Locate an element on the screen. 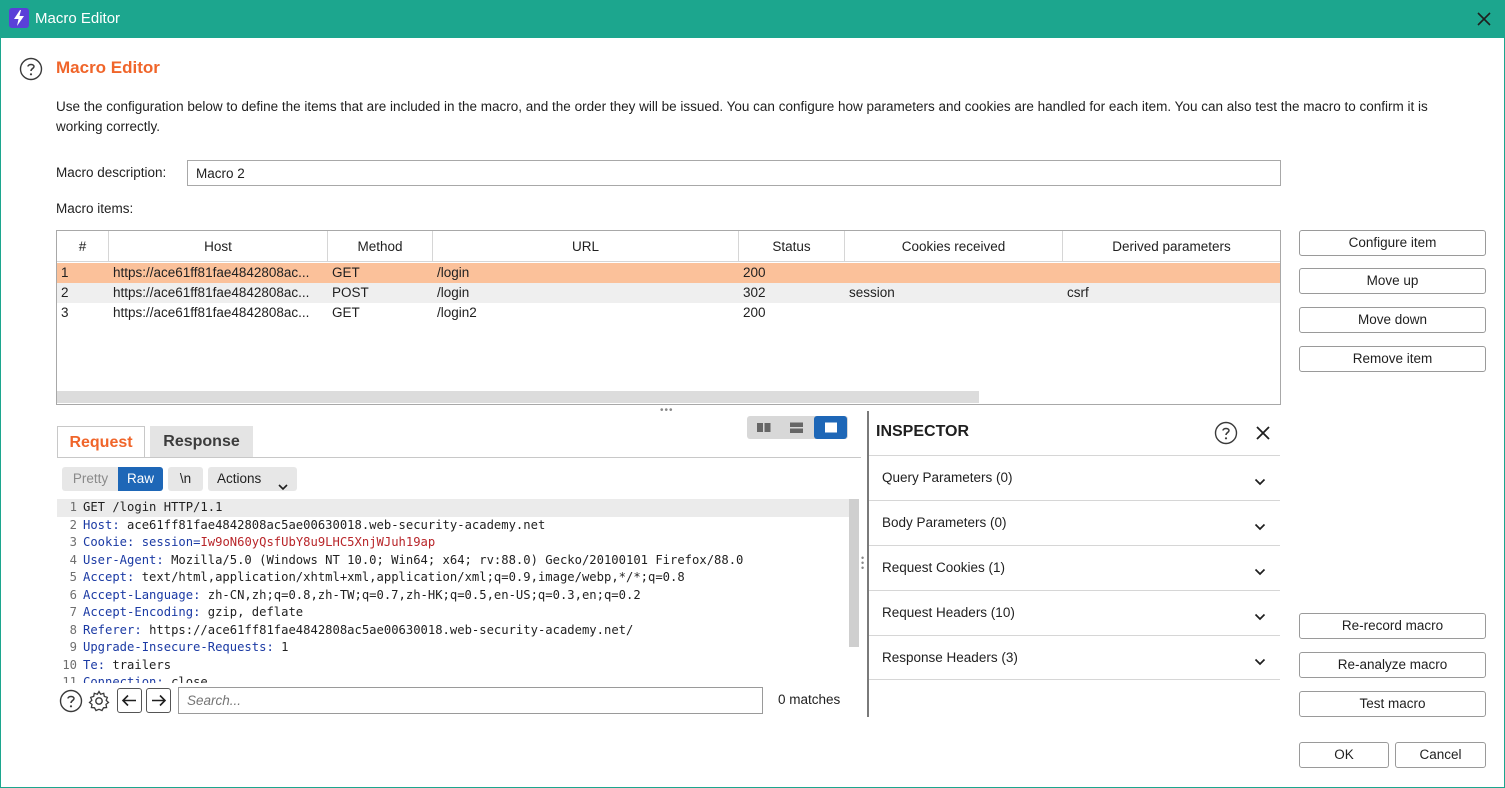  cell-cookies is located at coordinates (954, 273).